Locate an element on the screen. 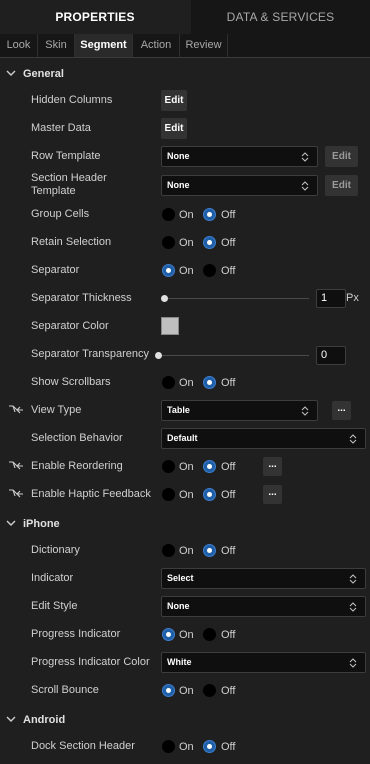 Image resolution: width=370 pixels, height=764 pixels. tab-properties: PROPERTIES is located at coordinates (95, 17).